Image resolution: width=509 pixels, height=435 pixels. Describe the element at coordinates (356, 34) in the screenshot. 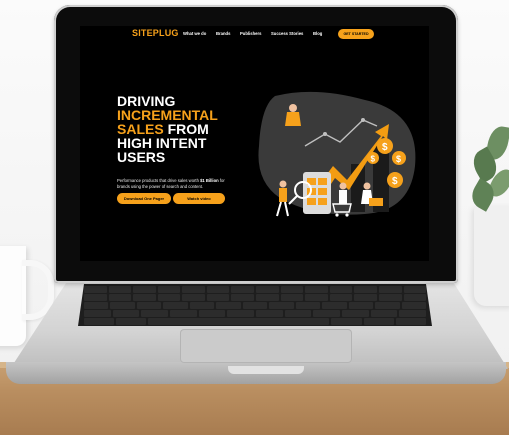

I see `get-started-button: GET STARTED` at that location.